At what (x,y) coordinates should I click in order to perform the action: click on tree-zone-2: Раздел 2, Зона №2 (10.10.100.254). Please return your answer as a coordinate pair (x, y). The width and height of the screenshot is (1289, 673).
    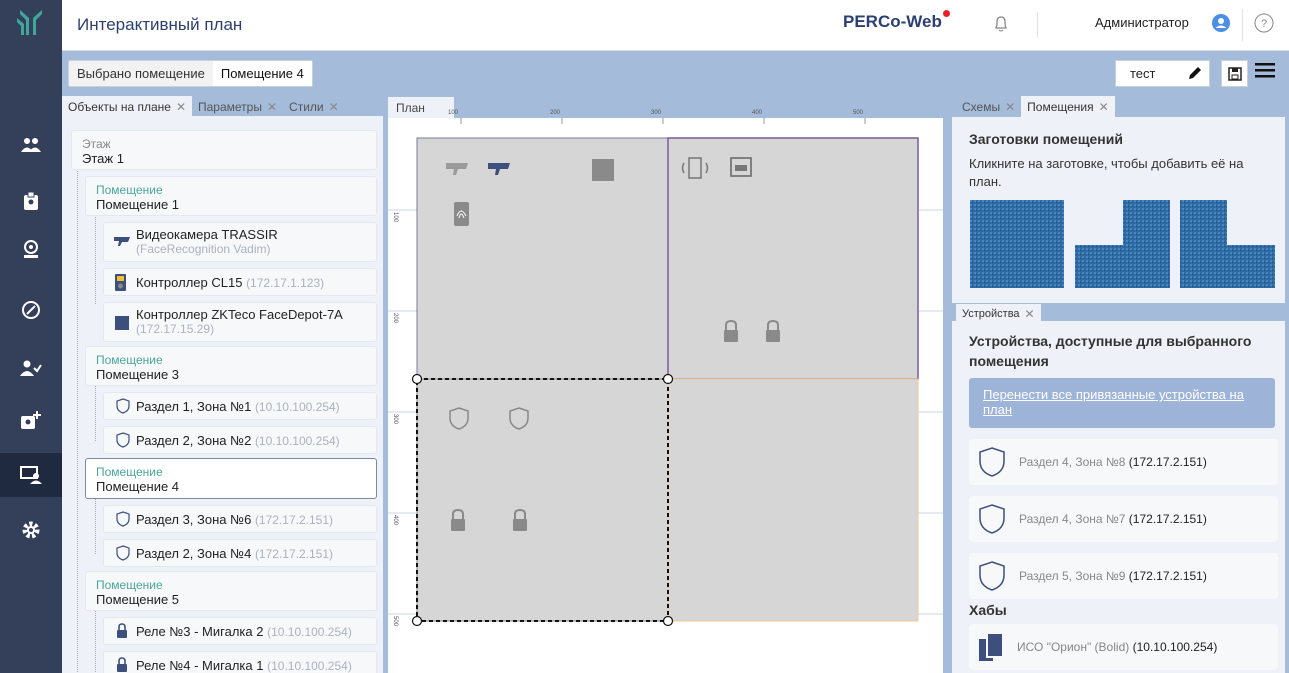
    Looking at the image, I should click on (240, 440).